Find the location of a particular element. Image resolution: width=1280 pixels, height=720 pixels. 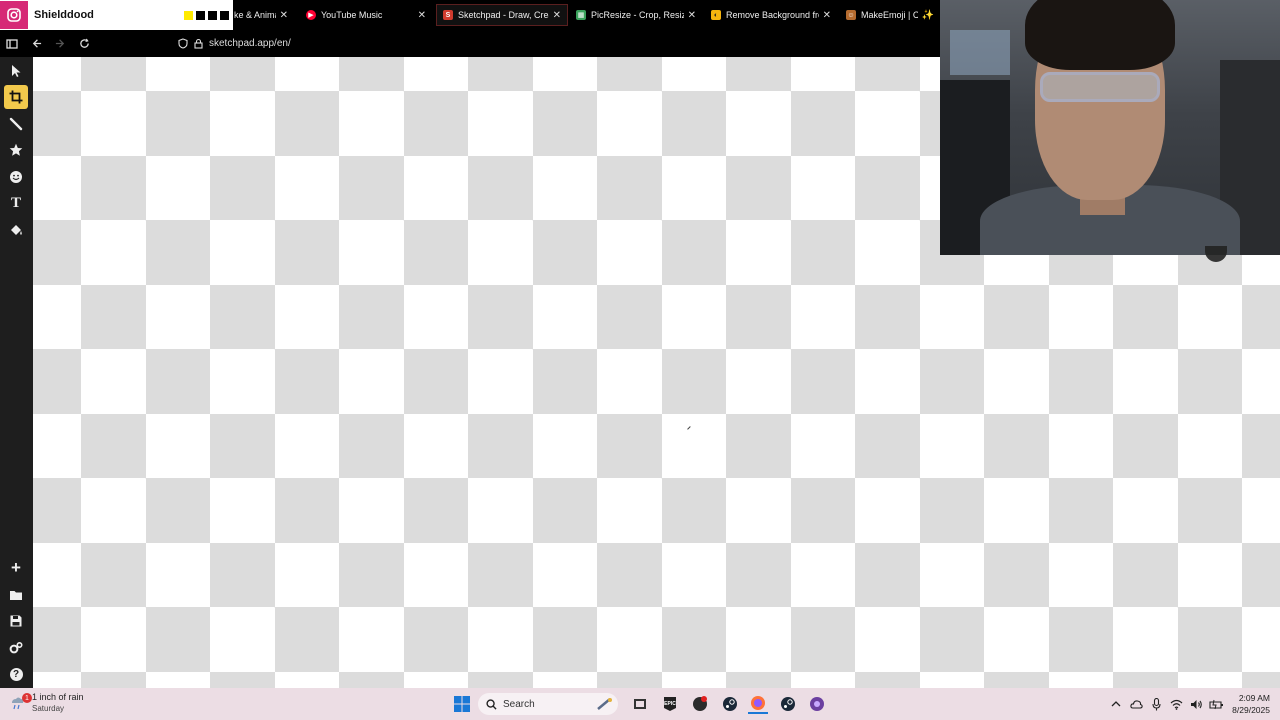

help-icon: ? is located at coordinates (16, 674).